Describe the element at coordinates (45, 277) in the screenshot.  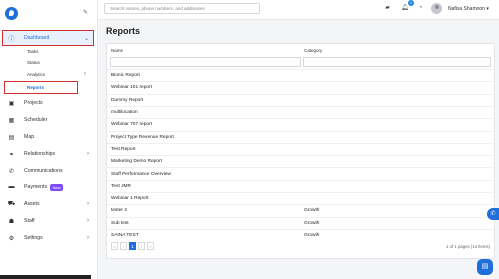
I see `bottom-bar` at that location.